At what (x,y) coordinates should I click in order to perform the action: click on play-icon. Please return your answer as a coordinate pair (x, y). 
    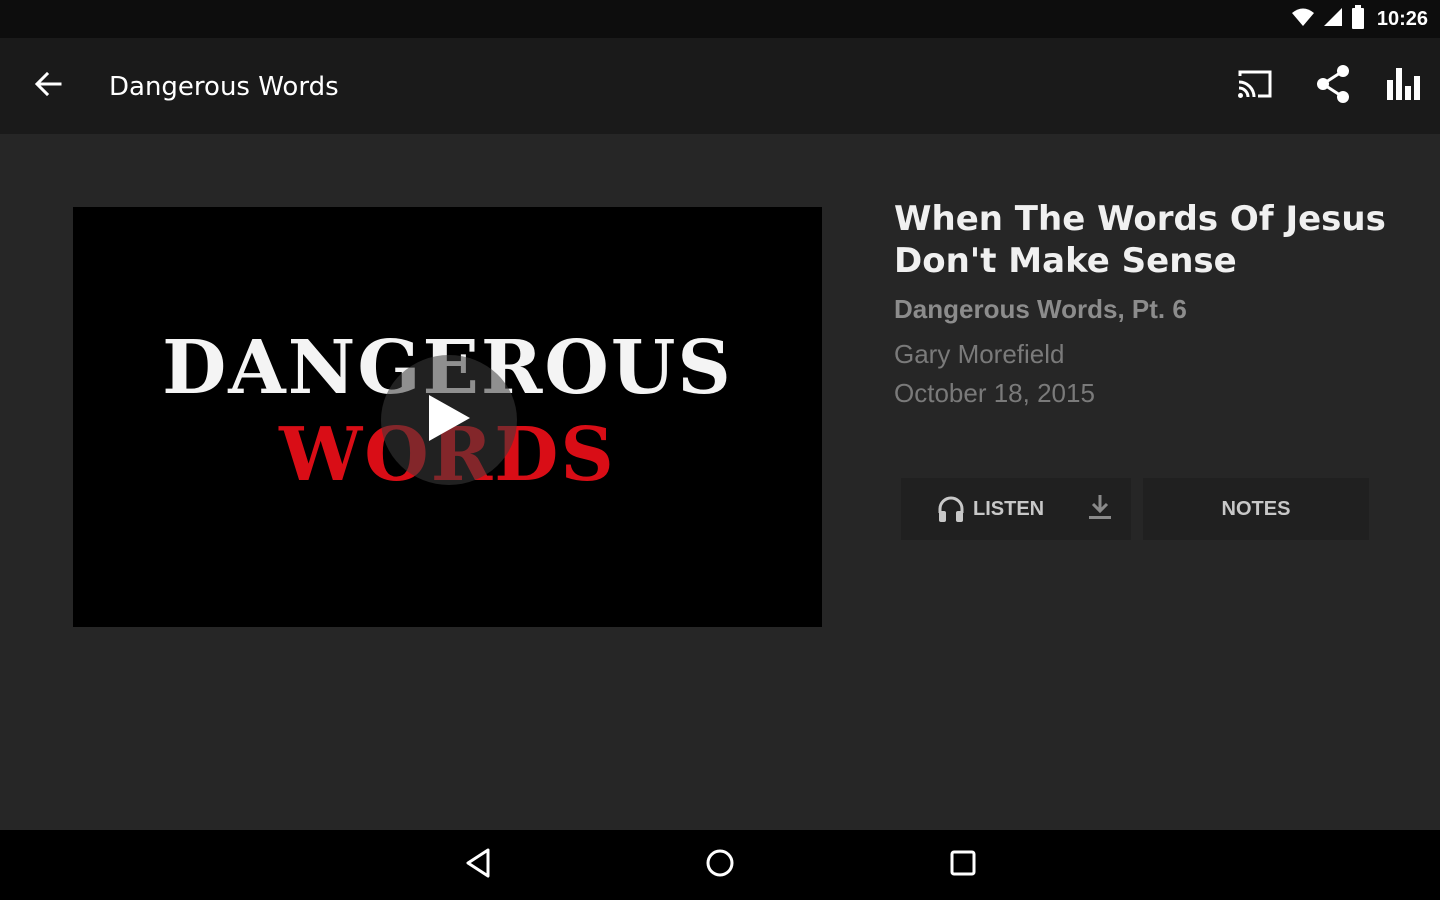
    Looking at the image, I should click on (449, 420).